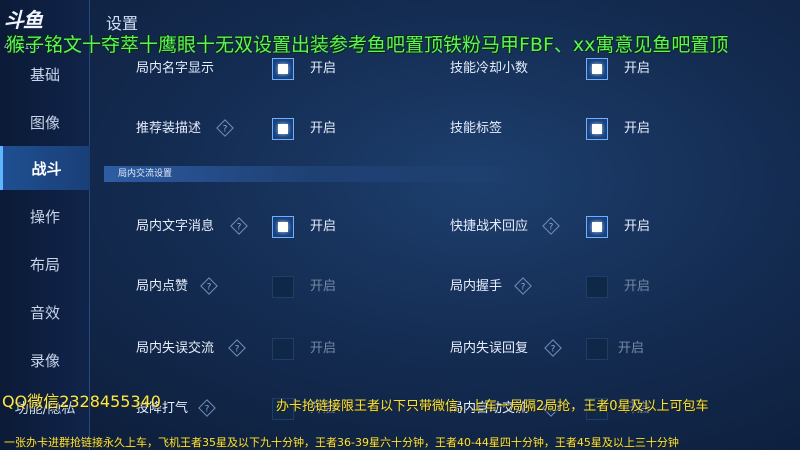  What do you see at coordinates (489, 348) in the screenshot?
I see `setting-label: 局内失误回复` at bounding box center [489, 348].